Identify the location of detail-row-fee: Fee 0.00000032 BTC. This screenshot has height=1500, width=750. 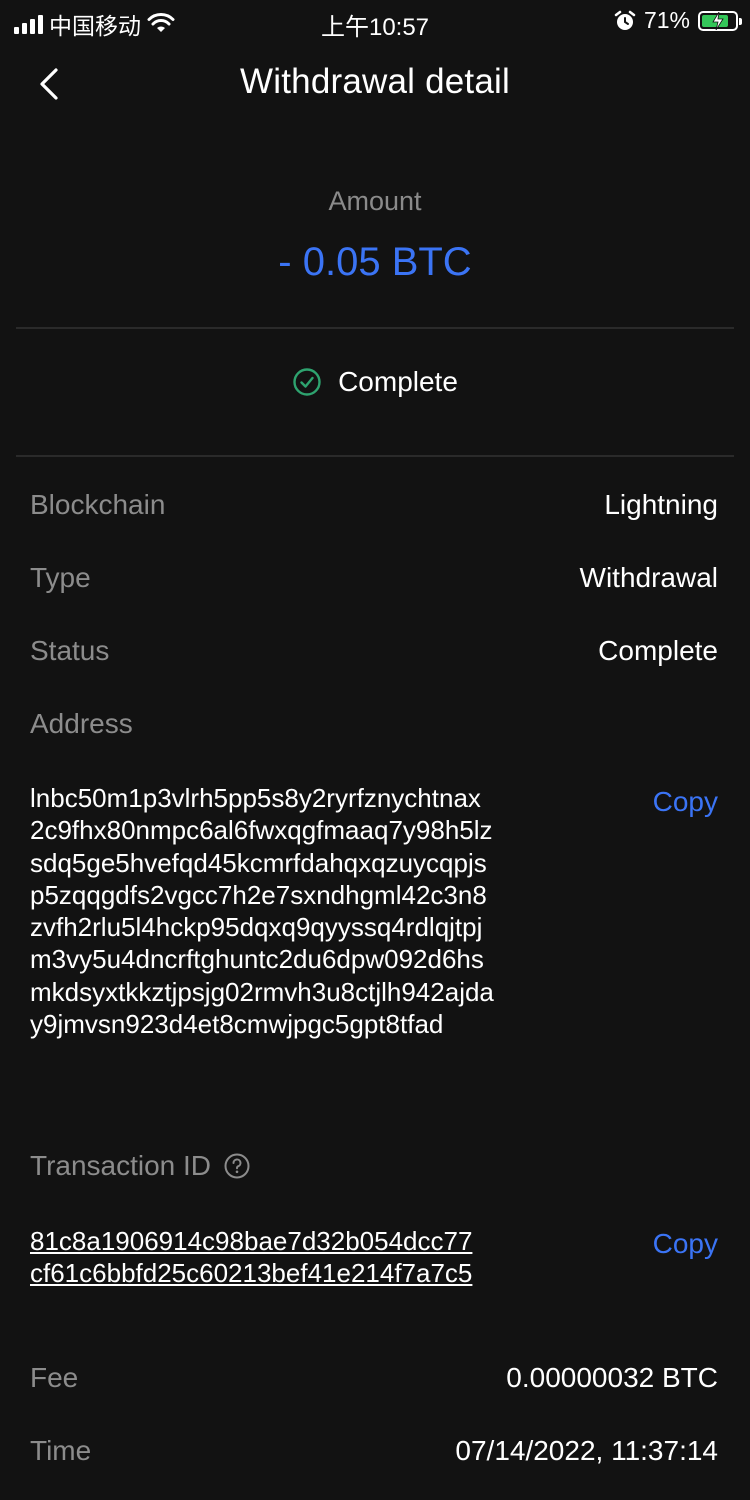
(374, 1378).